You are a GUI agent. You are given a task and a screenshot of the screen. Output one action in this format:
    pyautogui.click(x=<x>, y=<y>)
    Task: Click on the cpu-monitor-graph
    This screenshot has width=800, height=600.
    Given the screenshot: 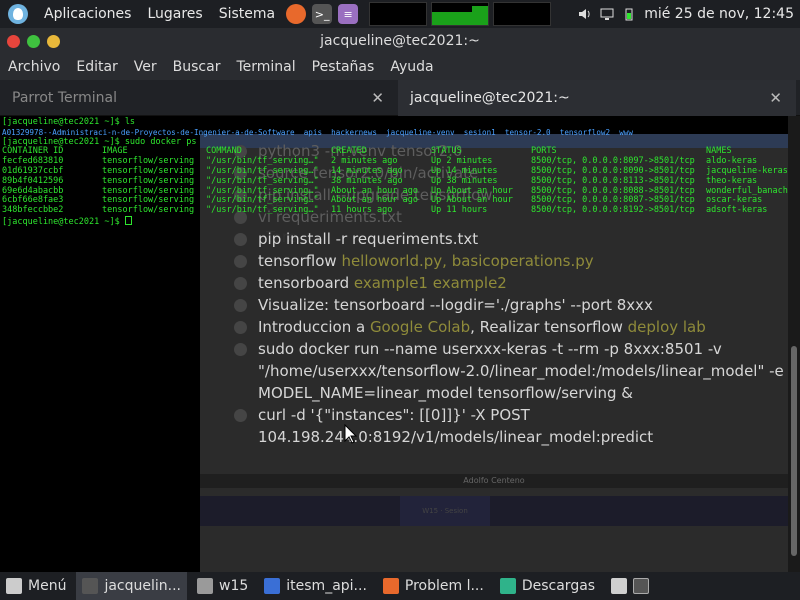 What is the action you would take?
    pyautogui.click(x=398, y=14)
    